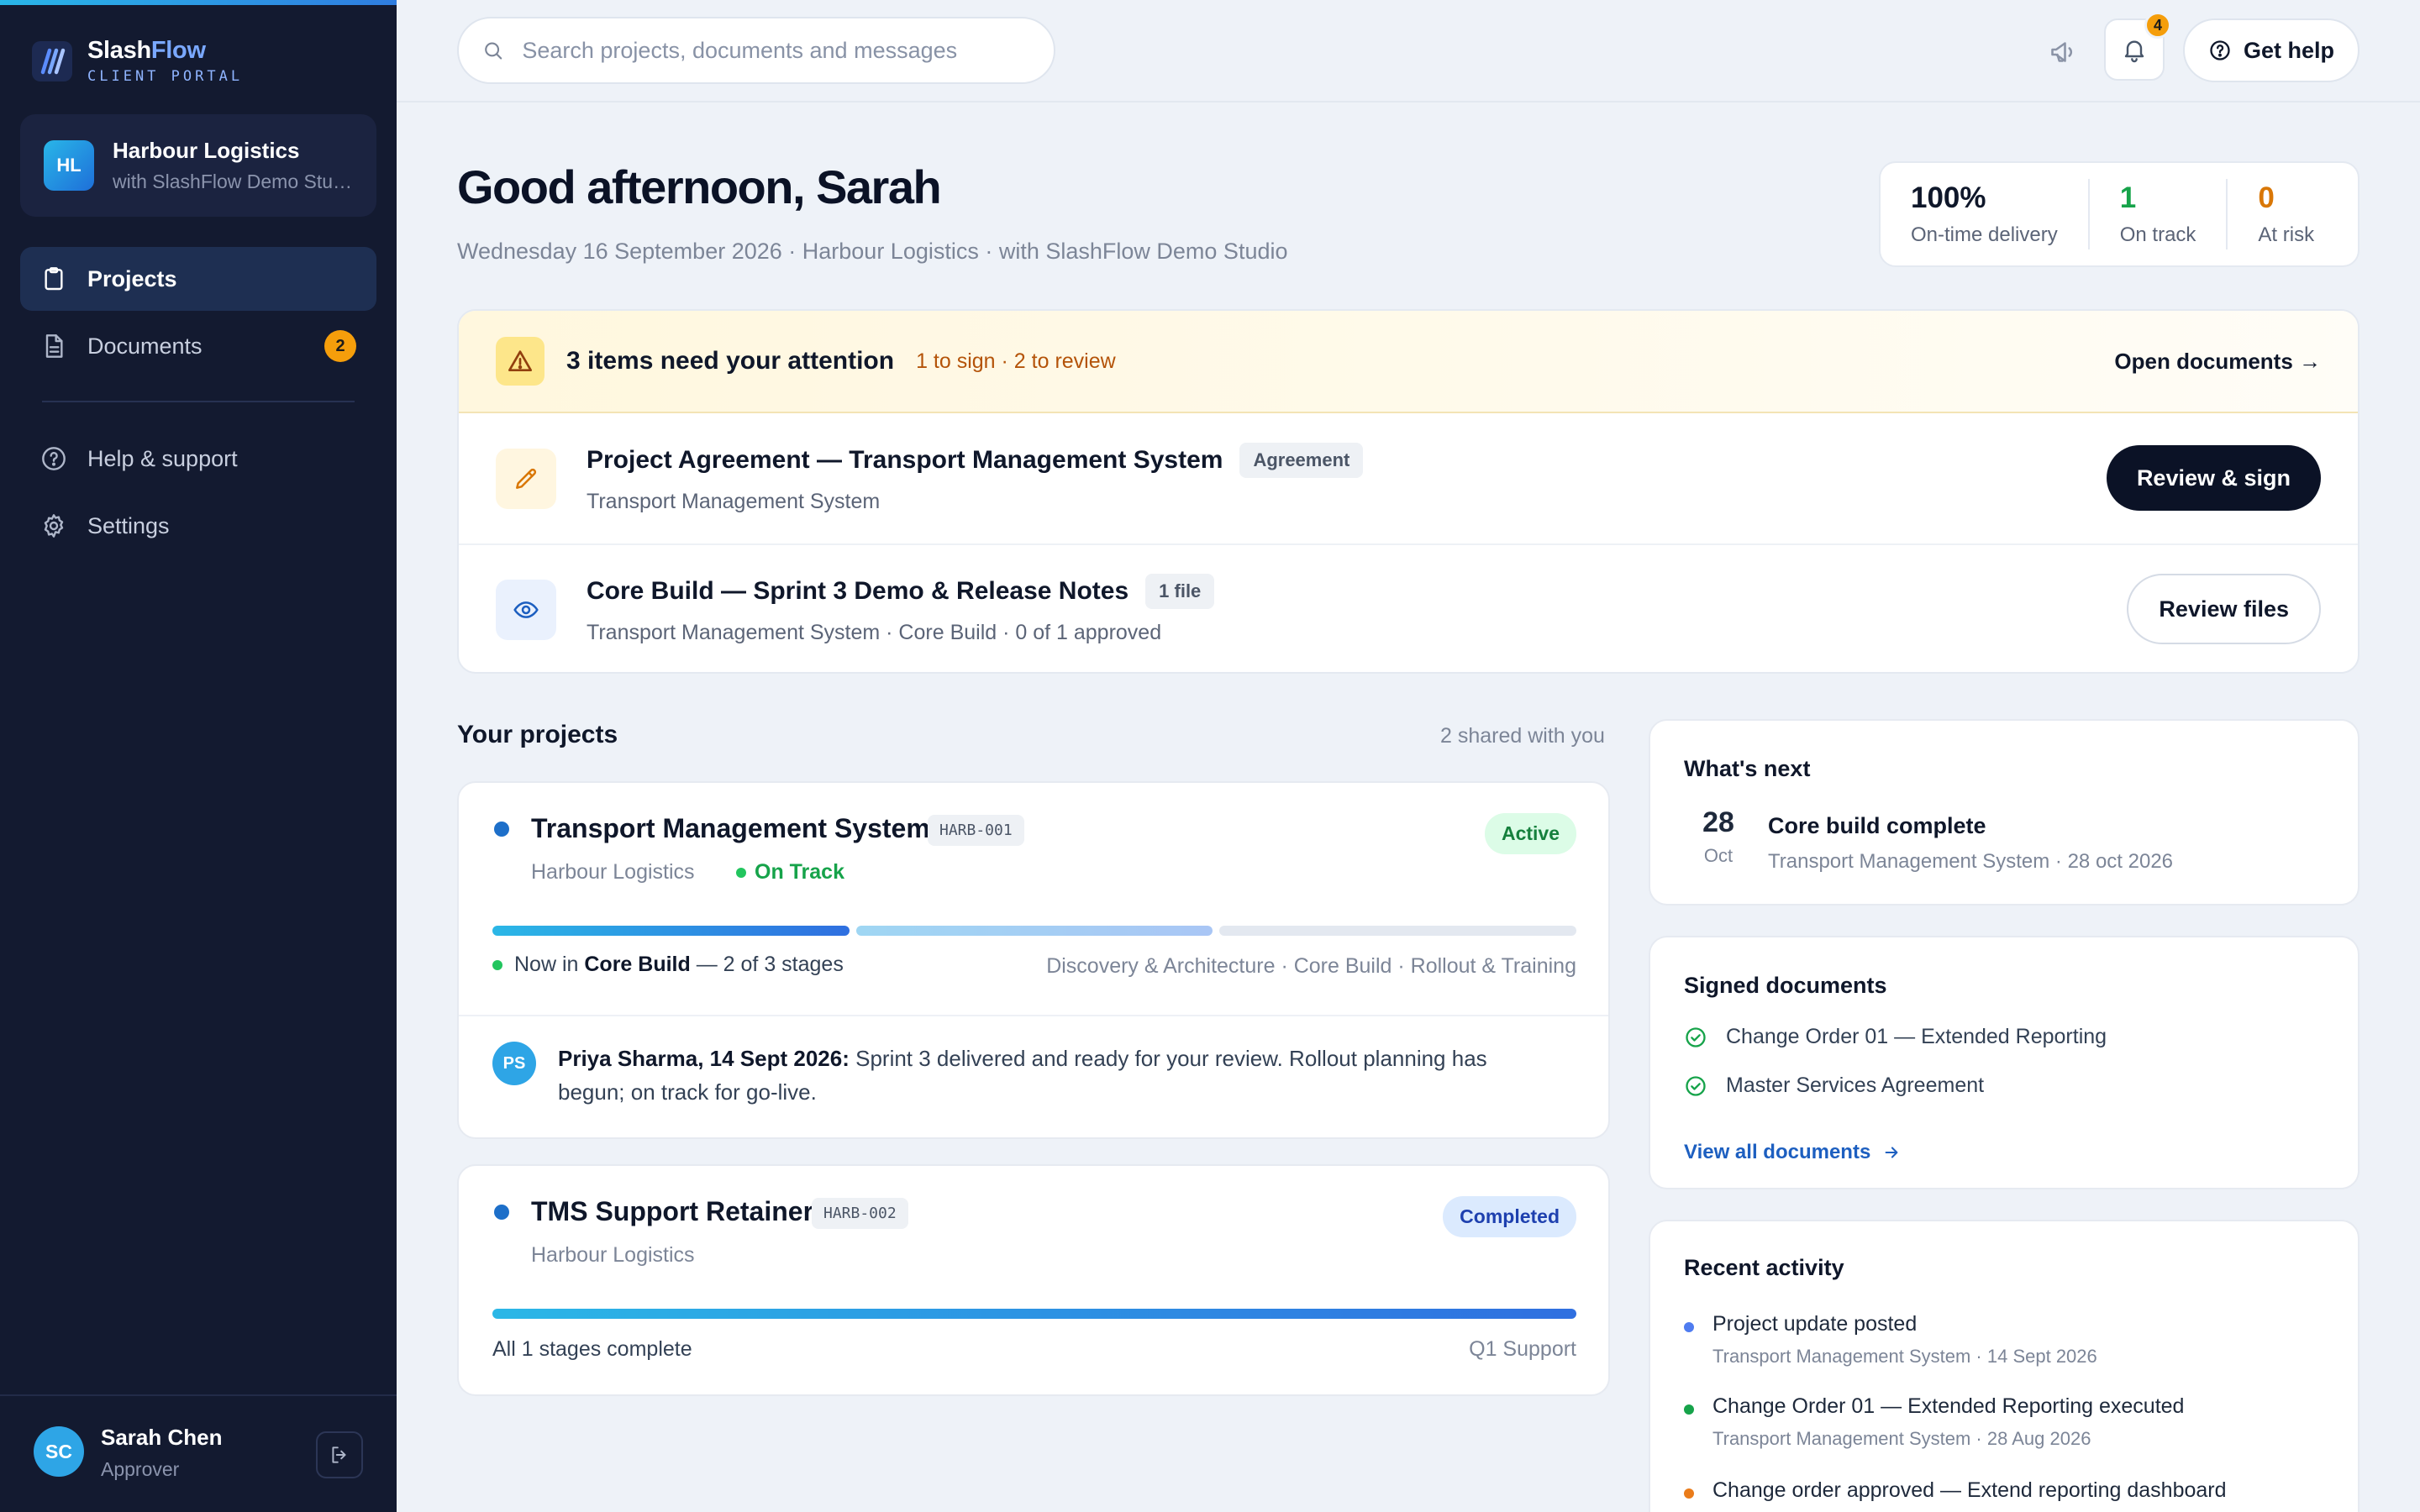 This screenshot has height=1512, width=2420. Describe the element at coordinates (145, 346) in the screenshot. I see `nav-label-documents: Documents` at that location.